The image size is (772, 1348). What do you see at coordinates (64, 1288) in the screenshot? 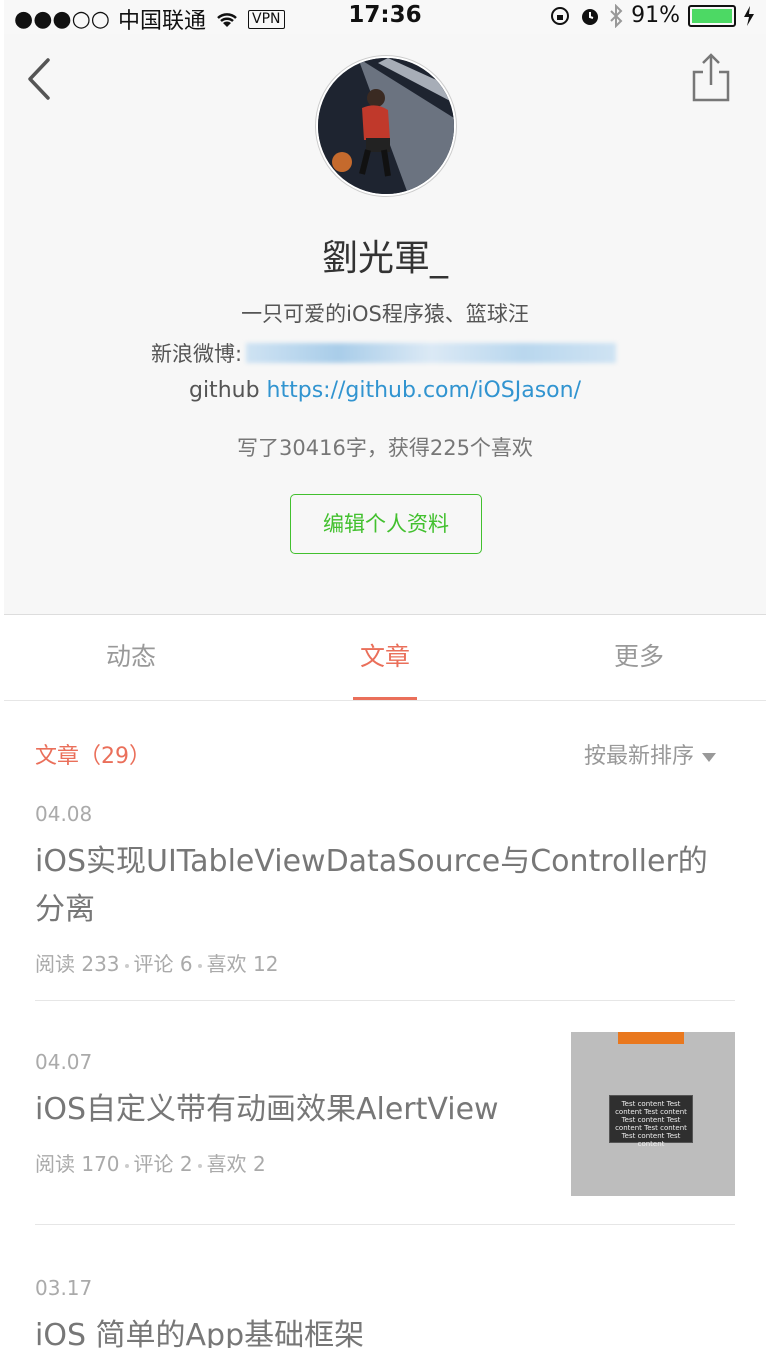
I see `article-date: 03.17` at bounding box center [64, 1288].